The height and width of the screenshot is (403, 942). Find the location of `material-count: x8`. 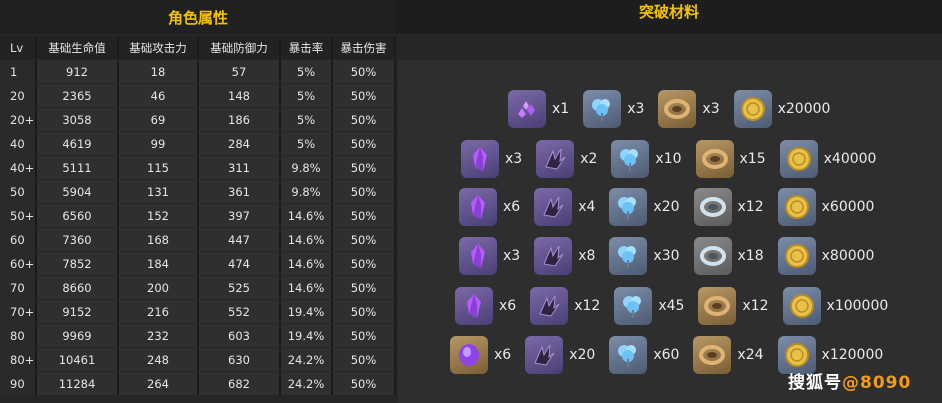

material-count: x8 is located at coordinates (587, 256).